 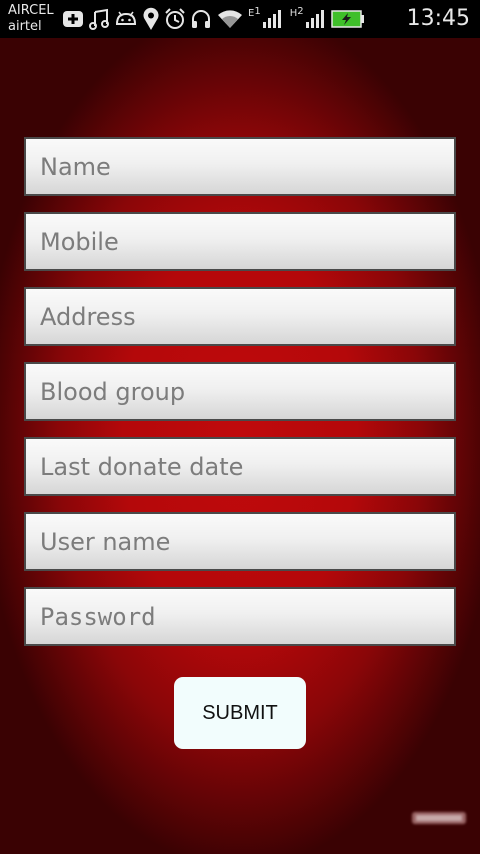 I want to click on mobile-field, so click(x=240, y=241).